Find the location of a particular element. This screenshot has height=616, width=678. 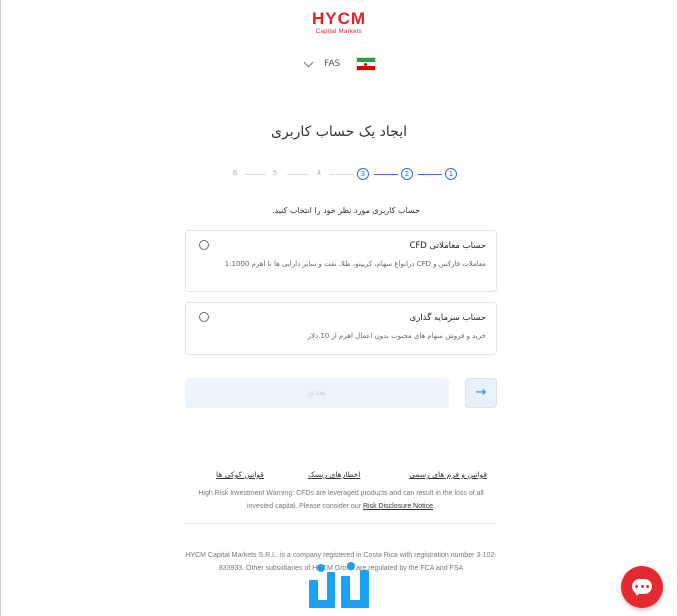

footer-divider is located at coordinates (341, 523).